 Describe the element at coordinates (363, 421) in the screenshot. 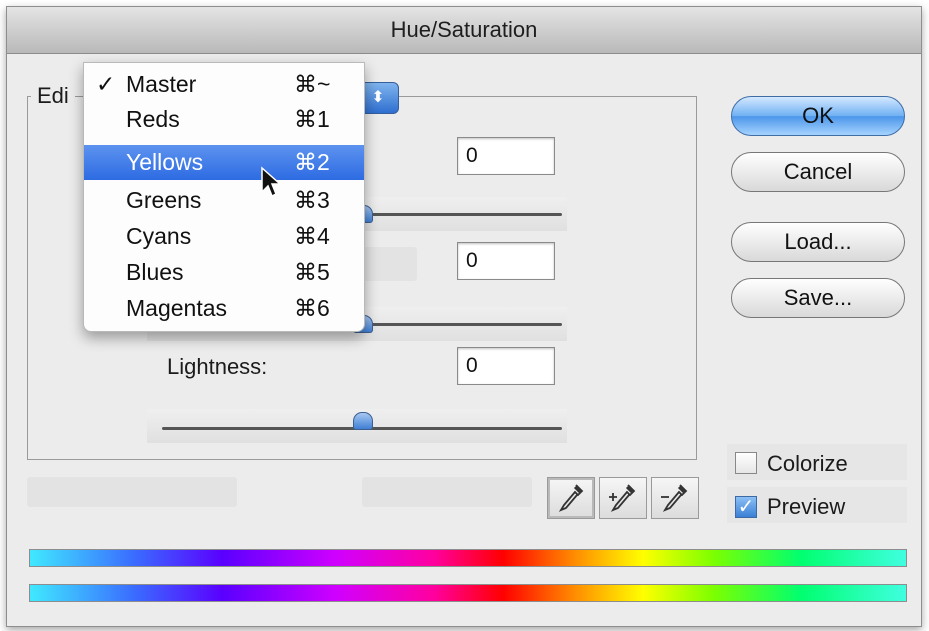

I see `lightness-slider-thumb` at that location.